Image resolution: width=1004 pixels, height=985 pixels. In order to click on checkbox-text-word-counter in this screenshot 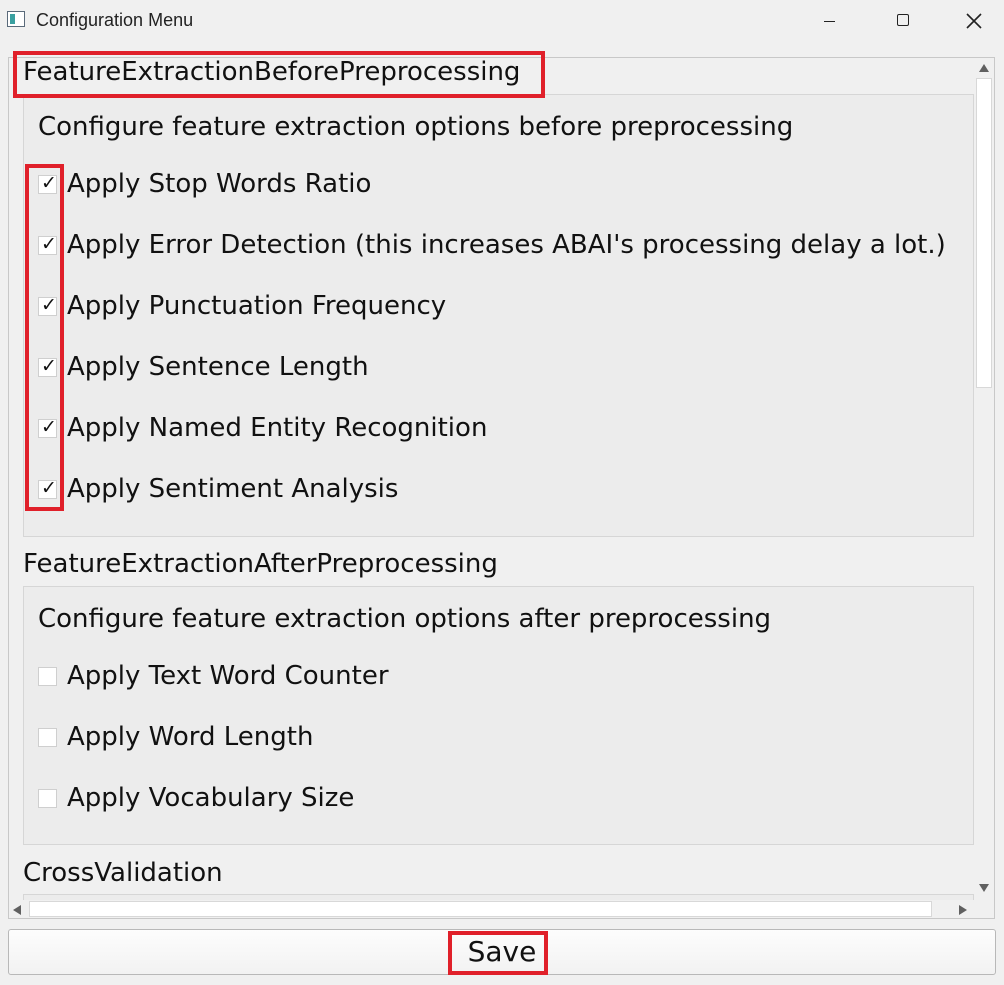, I will do `click(47, 676)`.